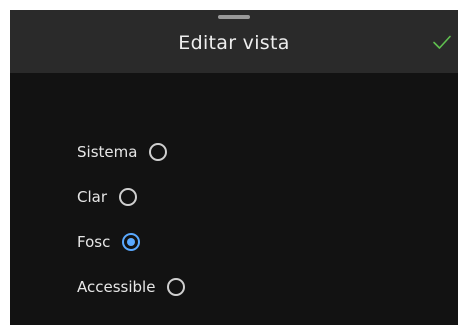 This screenshot has height=326, width=466. I want to click on option-clar: Clar, so click(131, 197).